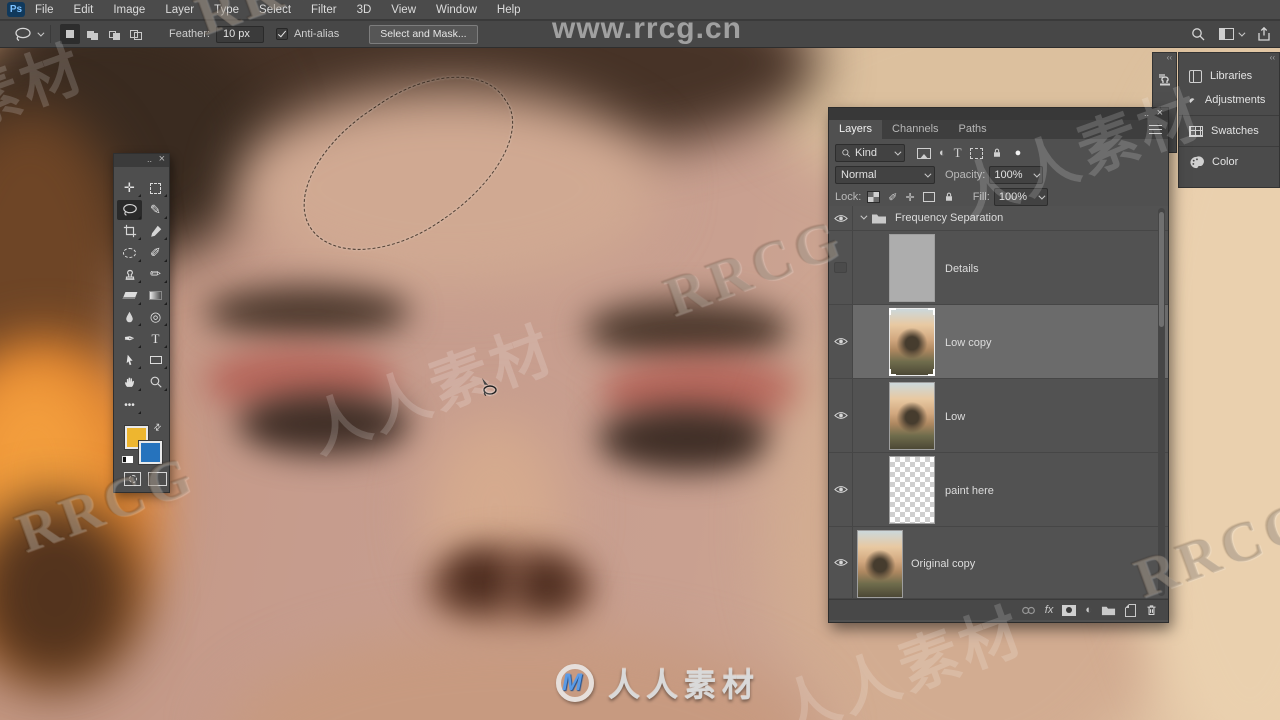 The image size is (1280, 720). I want to click on shape-tool, so click(155, 360).